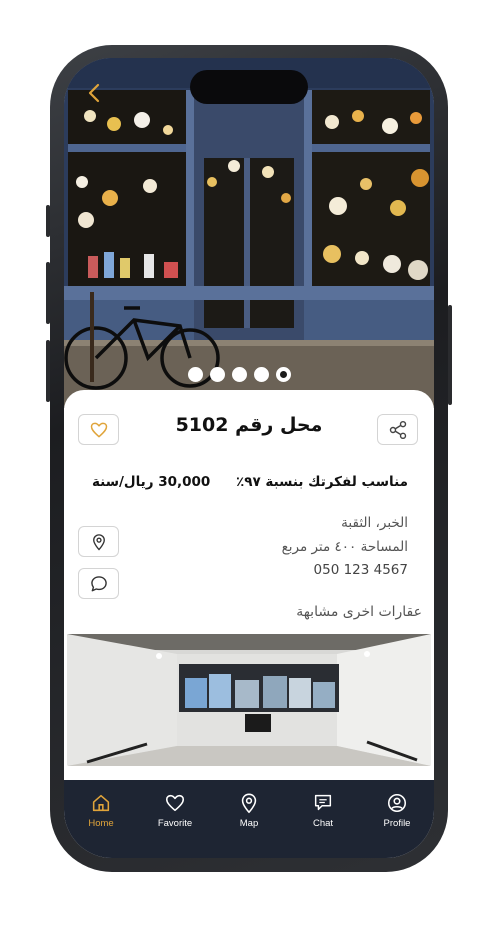  I want to click on home-icon, so click(101, 803).